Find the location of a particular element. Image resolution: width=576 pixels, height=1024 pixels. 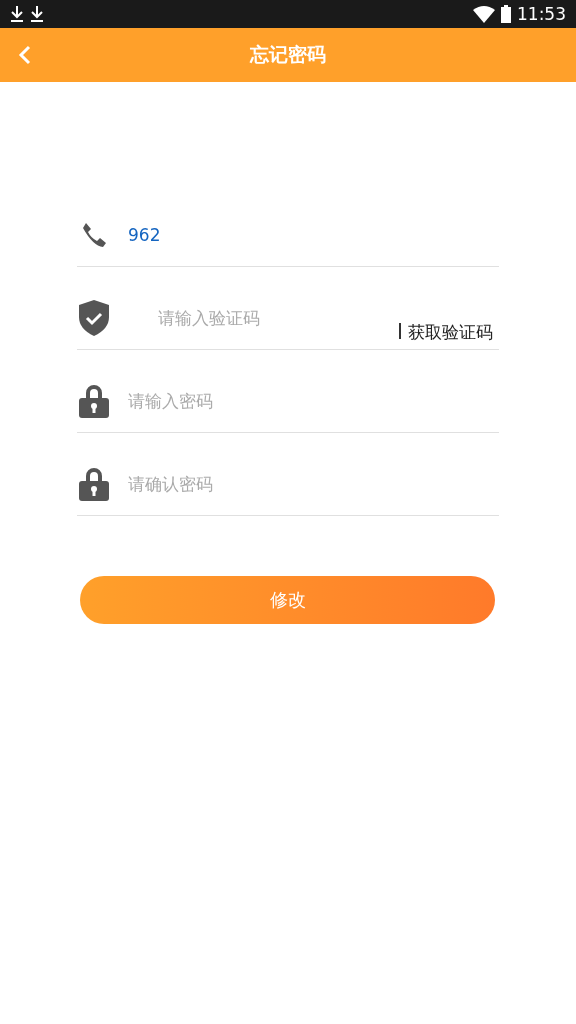

get-code-button: 获取验证码 is located at coordinates (449, 331).